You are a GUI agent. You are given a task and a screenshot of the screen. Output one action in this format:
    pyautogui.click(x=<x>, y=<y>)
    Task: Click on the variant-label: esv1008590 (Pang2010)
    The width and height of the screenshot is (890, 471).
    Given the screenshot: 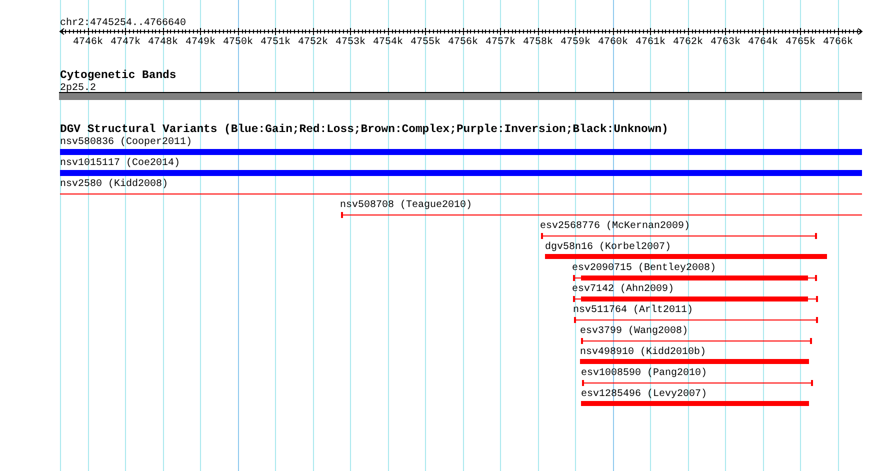 What is the action you would take?
    pyautogui.click(x=644, y=373)
    